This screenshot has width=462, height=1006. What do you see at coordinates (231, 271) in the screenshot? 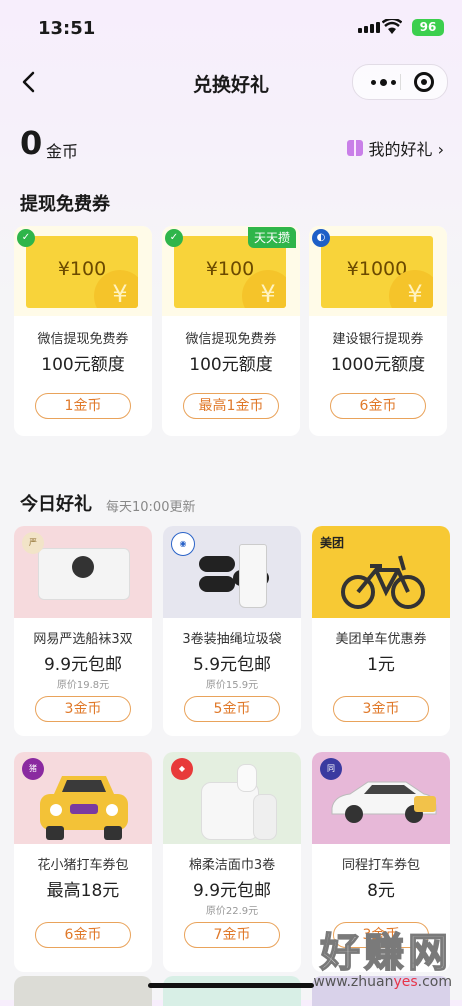
I see `voucher-card-top: ¥100 ¥ ✓ 天天攒` at bounding box center [231, 271].